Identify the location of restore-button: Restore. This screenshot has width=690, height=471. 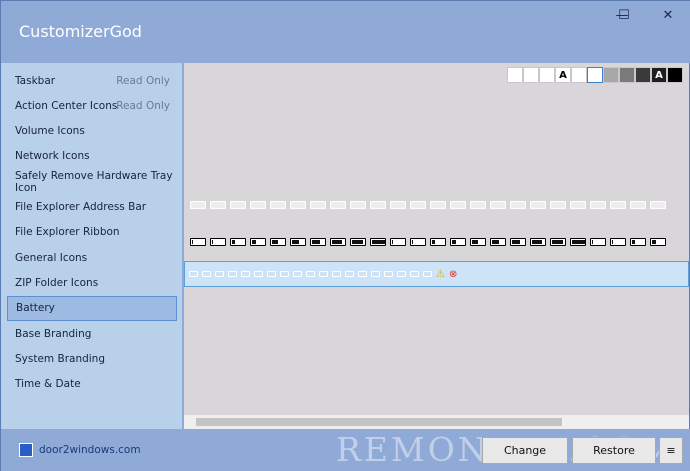
(614, 450).